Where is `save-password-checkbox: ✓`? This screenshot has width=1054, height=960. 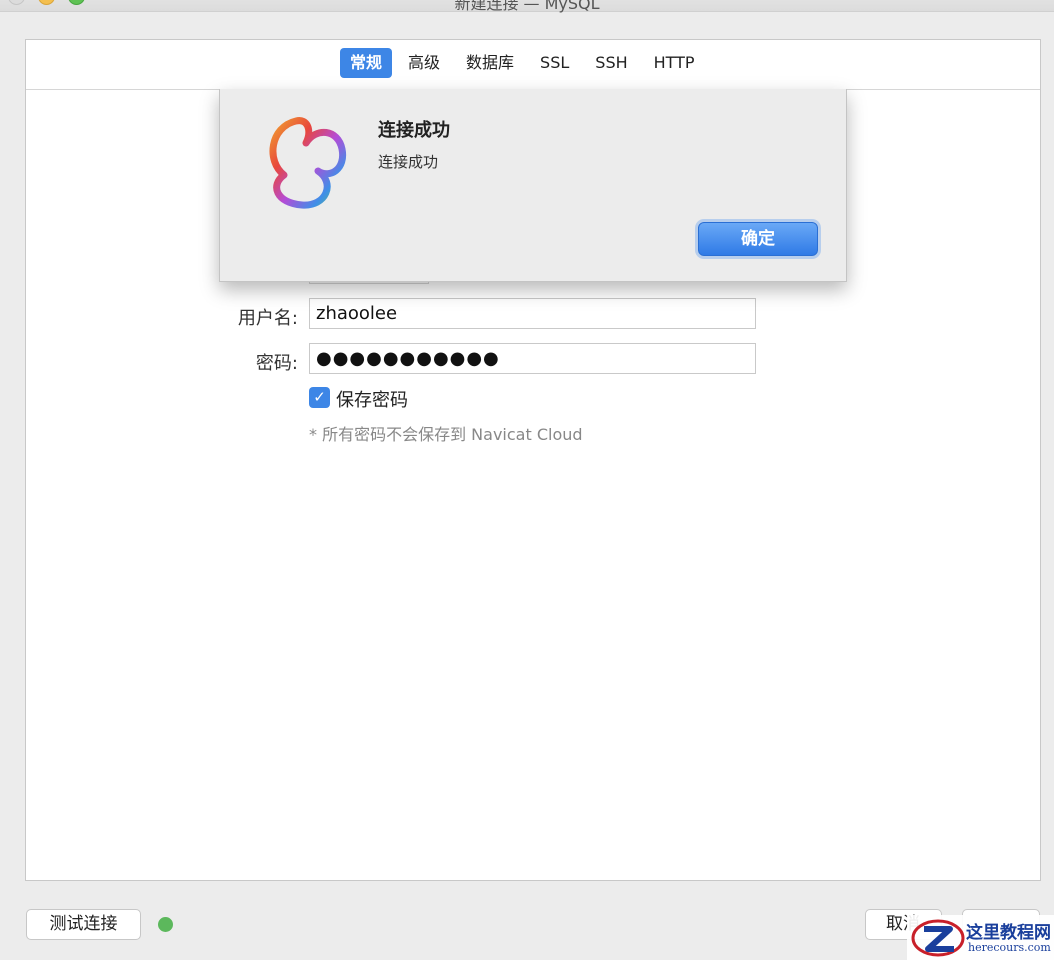
save-password-checkbox: ✓ is located at coordinates (319, 397).